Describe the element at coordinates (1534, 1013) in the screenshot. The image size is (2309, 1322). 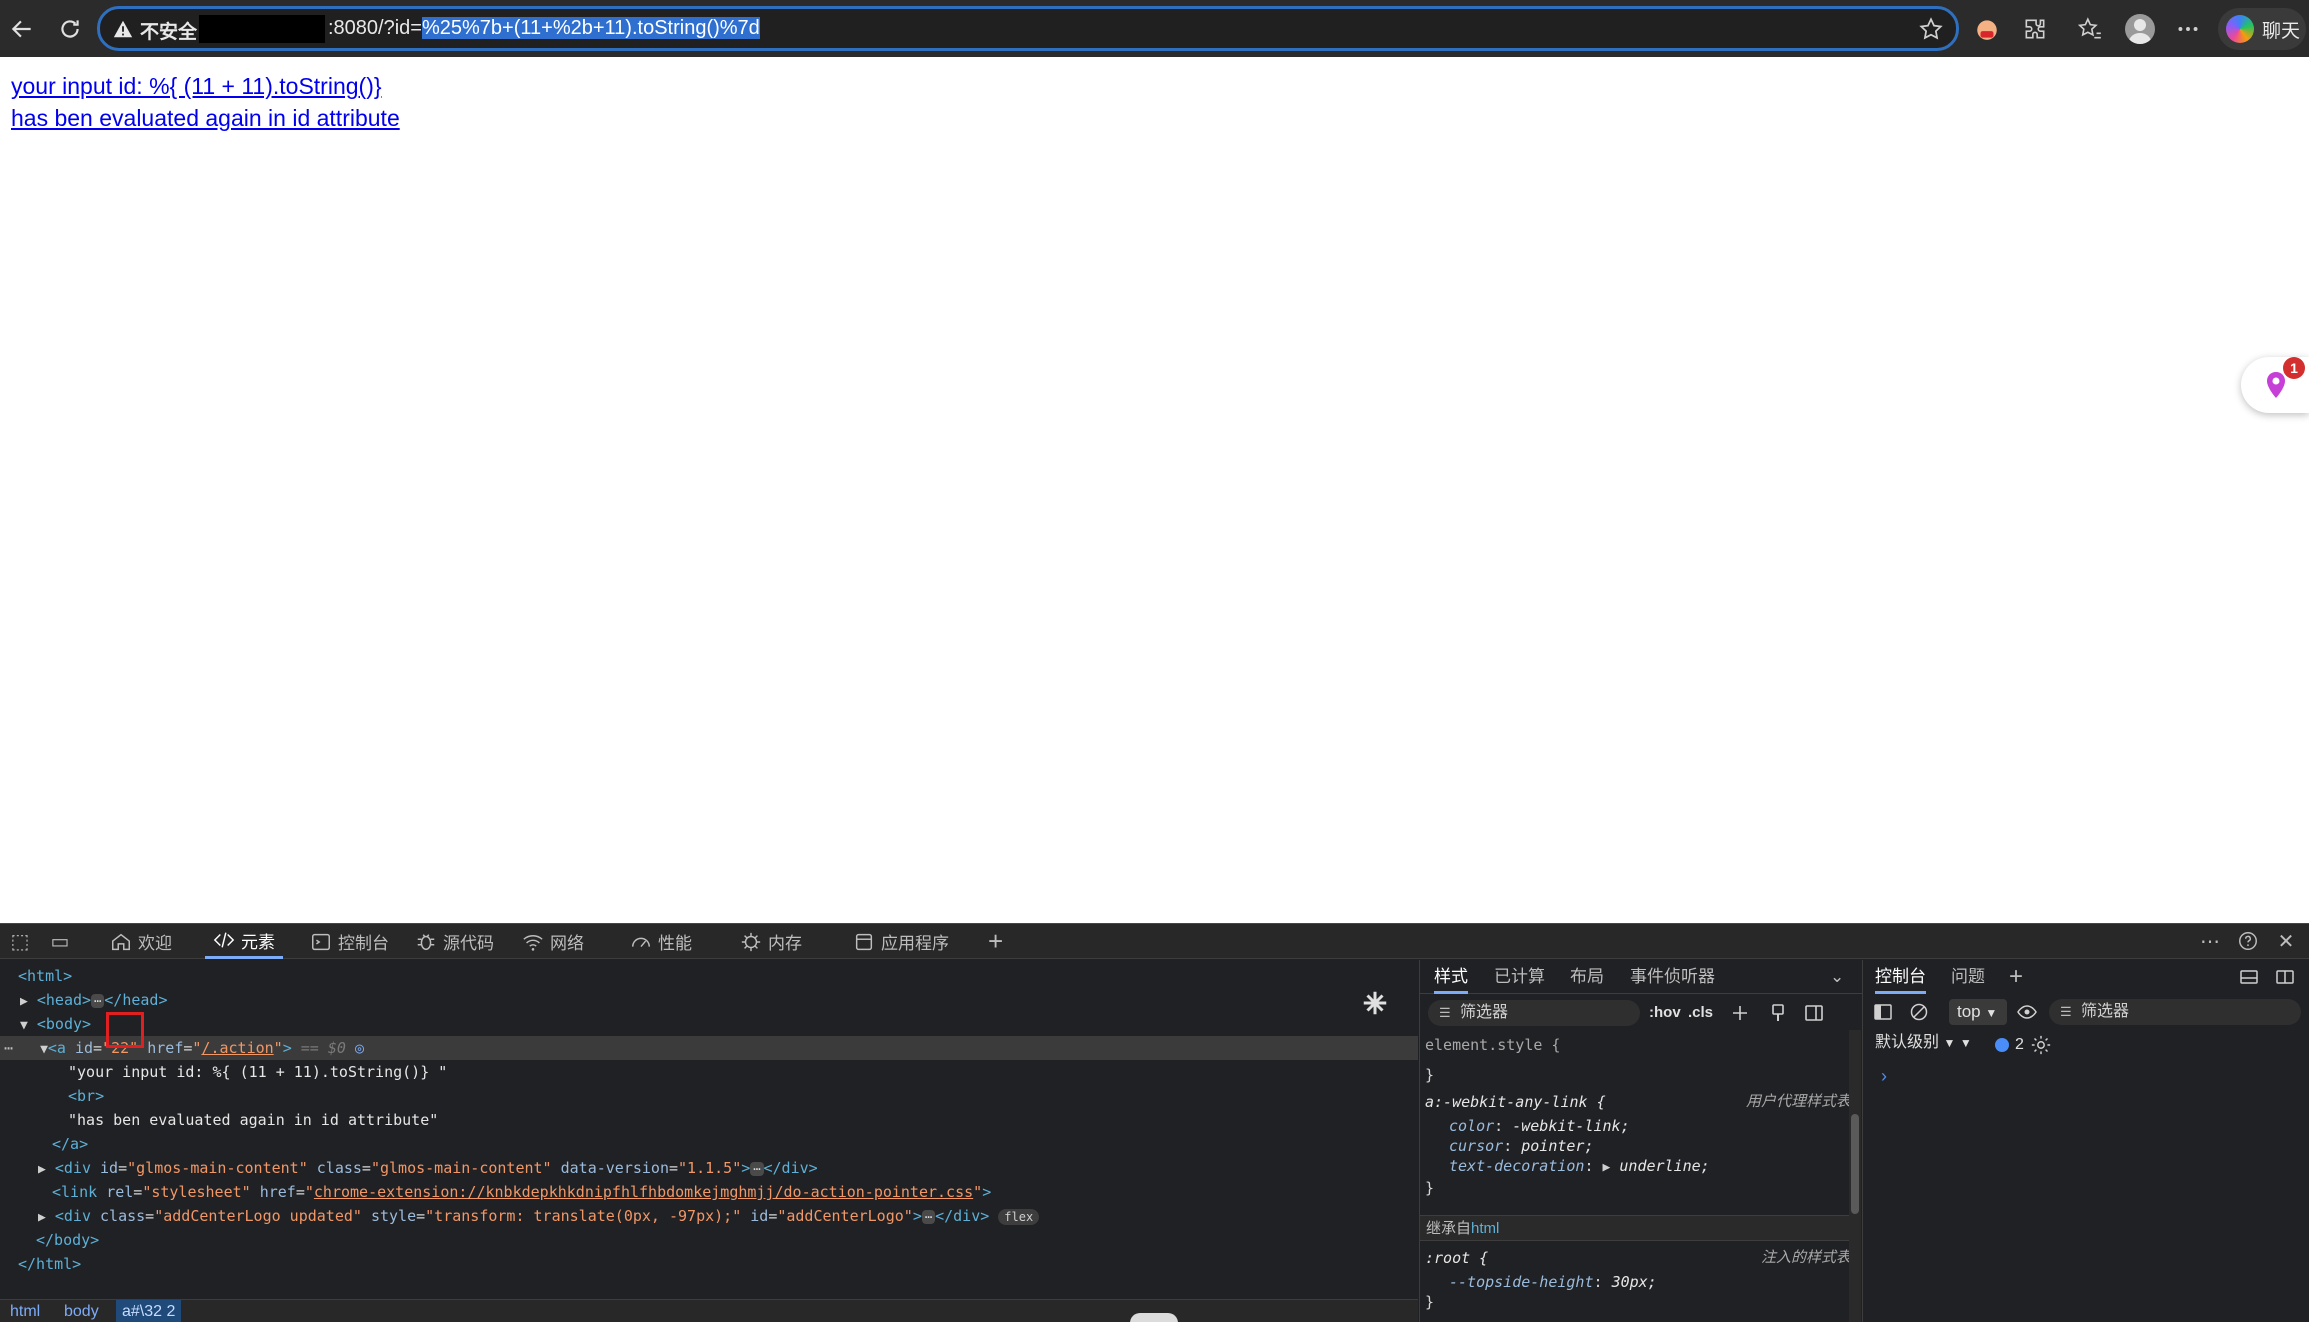
I see `styles-filter-input: 筛选器` at that location.